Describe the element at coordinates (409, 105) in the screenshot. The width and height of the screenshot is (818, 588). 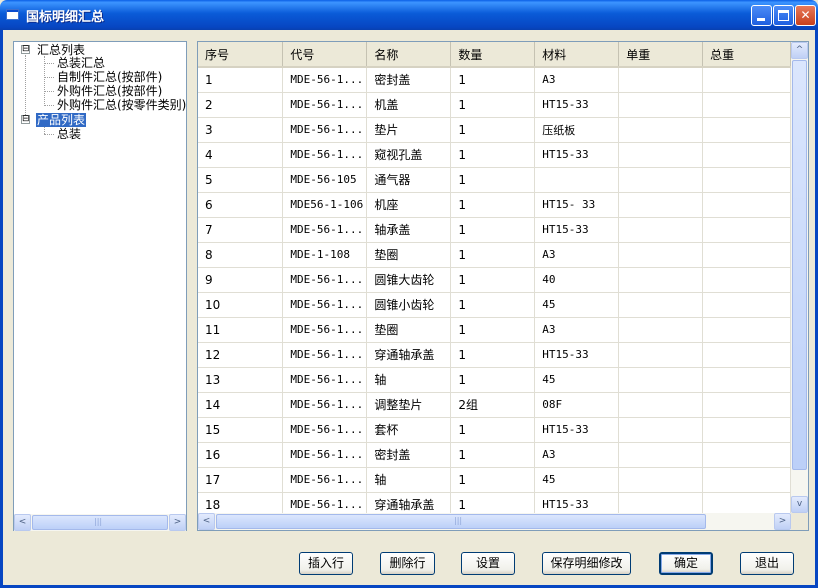
I see `cell-name: 机盖` at that location.